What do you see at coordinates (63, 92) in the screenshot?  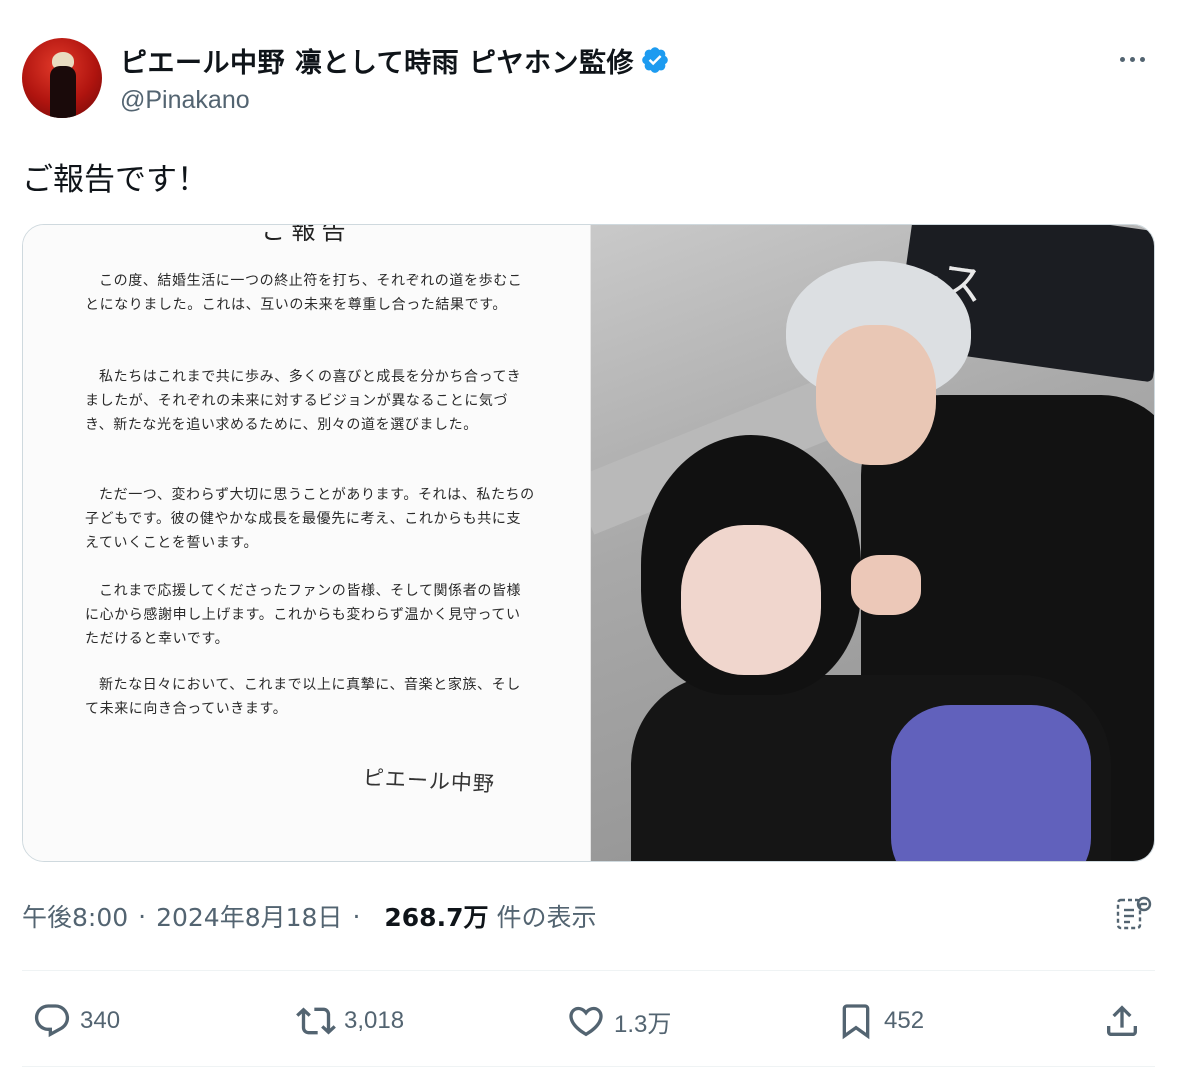 I see `avatar-figure` at bounding box center [63, 92].